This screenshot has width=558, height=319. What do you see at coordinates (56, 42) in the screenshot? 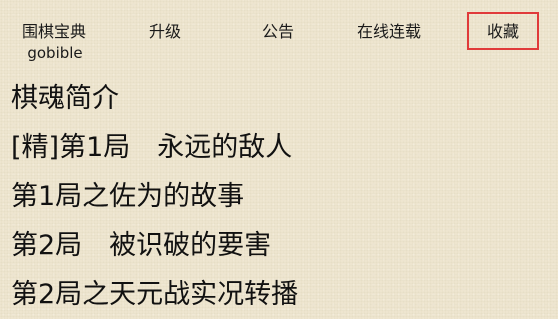
I see `app-brand-button: 围棋宝典 gobible` at bounding box center [56, 42].